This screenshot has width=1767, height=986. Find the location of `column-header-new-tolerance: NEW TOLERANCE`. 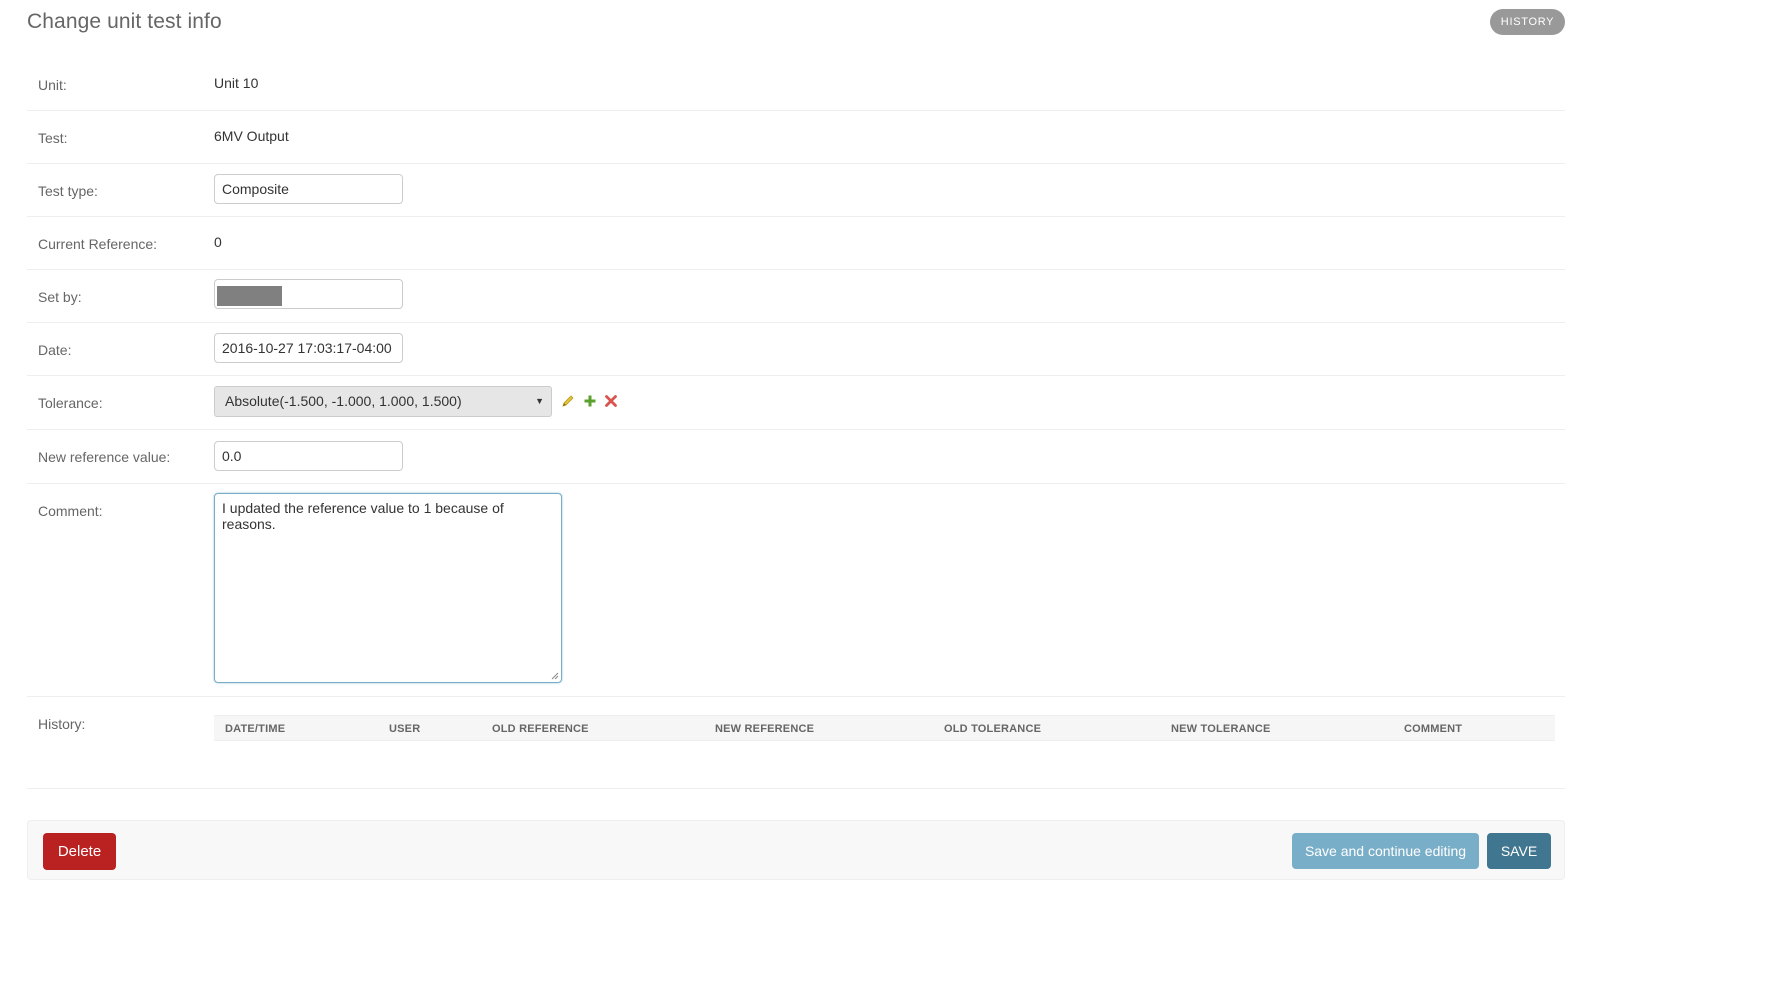

column-header-new-tolerance: NEW TOLERANCE is located at coordinates (1221, 729).